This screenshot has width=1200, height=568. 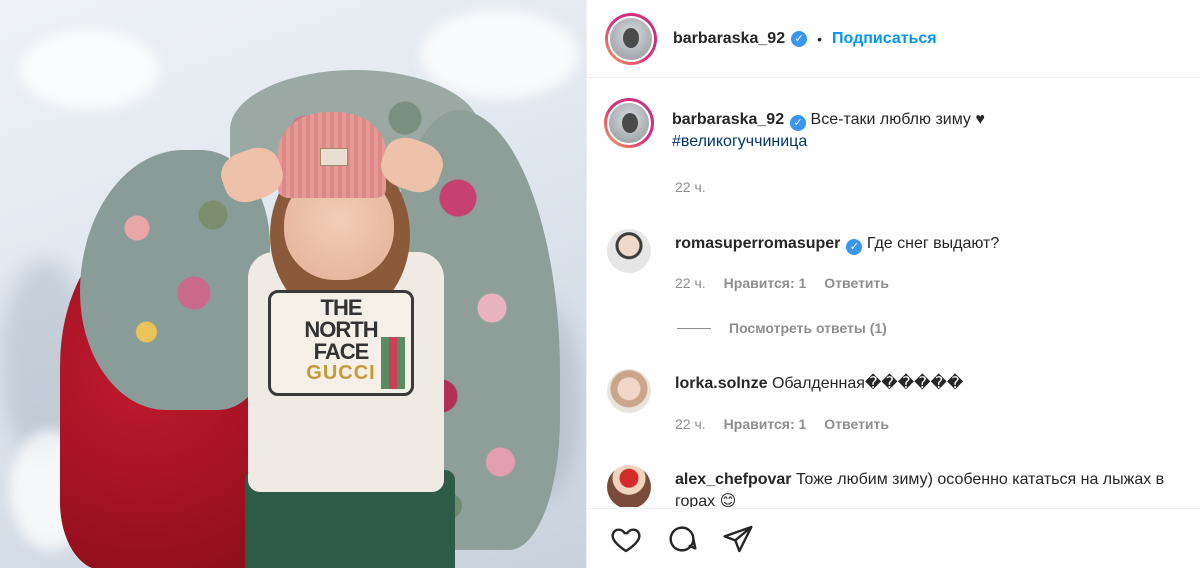 What do you see at coordinates (897, 119) in the screenshot?
I see `caption-text: Все-таки люблю зиму ♥` at bounding box center [897, 119].